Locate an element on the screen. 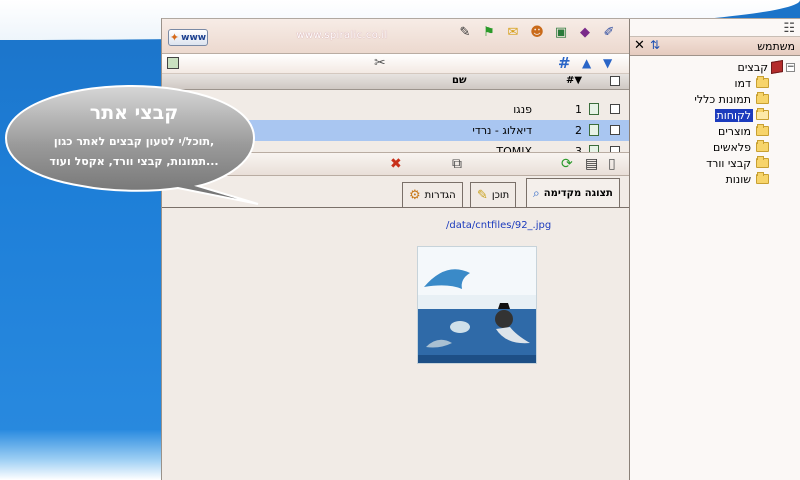 Image resolution: width=800 pixels, height=480 pixels. books-icon: ◆ is located at coordinates (585, 33).